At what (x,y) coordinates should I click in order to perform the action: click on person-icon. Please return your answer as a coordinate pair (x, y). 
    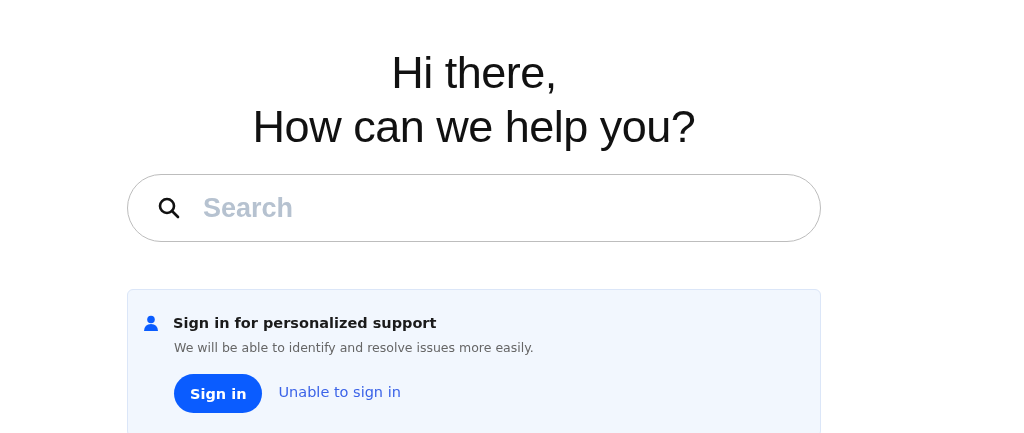
    Looking at the image, I should click on (151, 323).